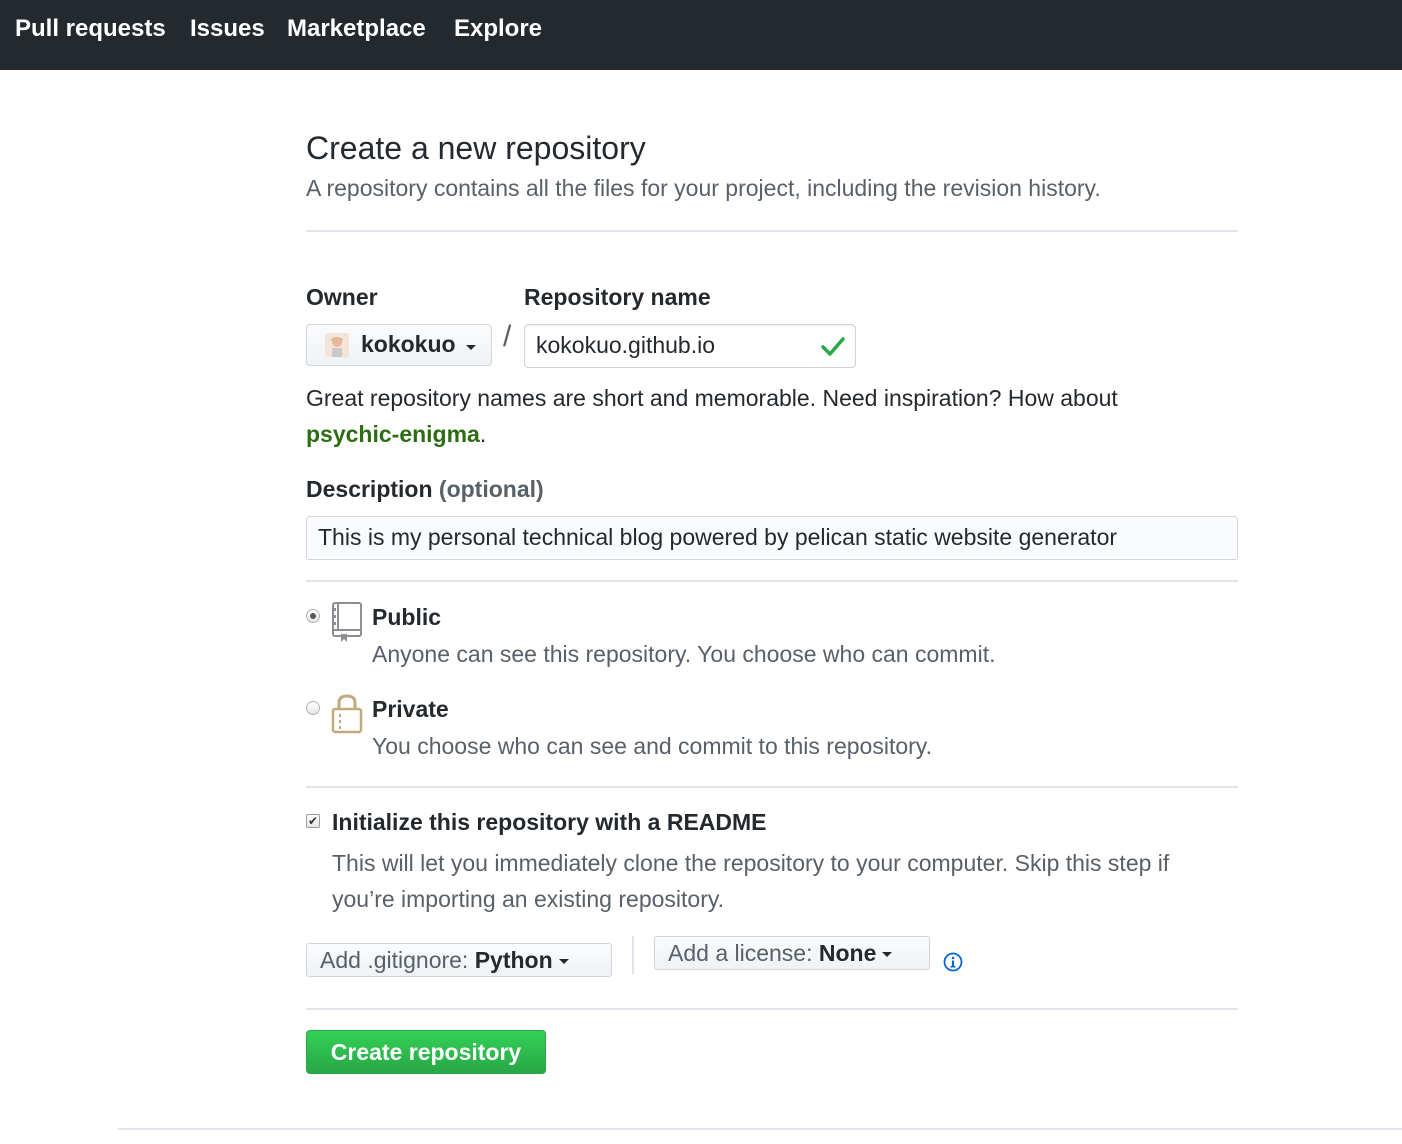 This screenshot has height=1144, width=1402. I want to click on create-repository-button: Create repository, so click(426, 1052).